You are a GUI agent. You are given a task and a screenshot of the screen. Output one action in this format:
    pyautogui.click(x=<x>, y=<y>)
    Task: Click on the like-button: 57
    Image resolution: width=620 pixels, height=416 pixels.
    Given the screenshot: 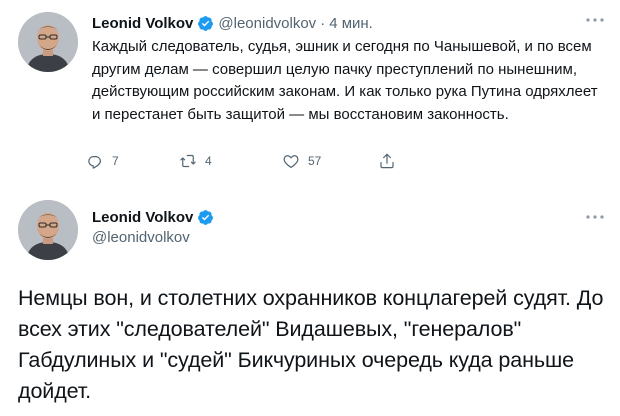 What is the action you would take?
    pyautogui.click(x=301, y=161)
    